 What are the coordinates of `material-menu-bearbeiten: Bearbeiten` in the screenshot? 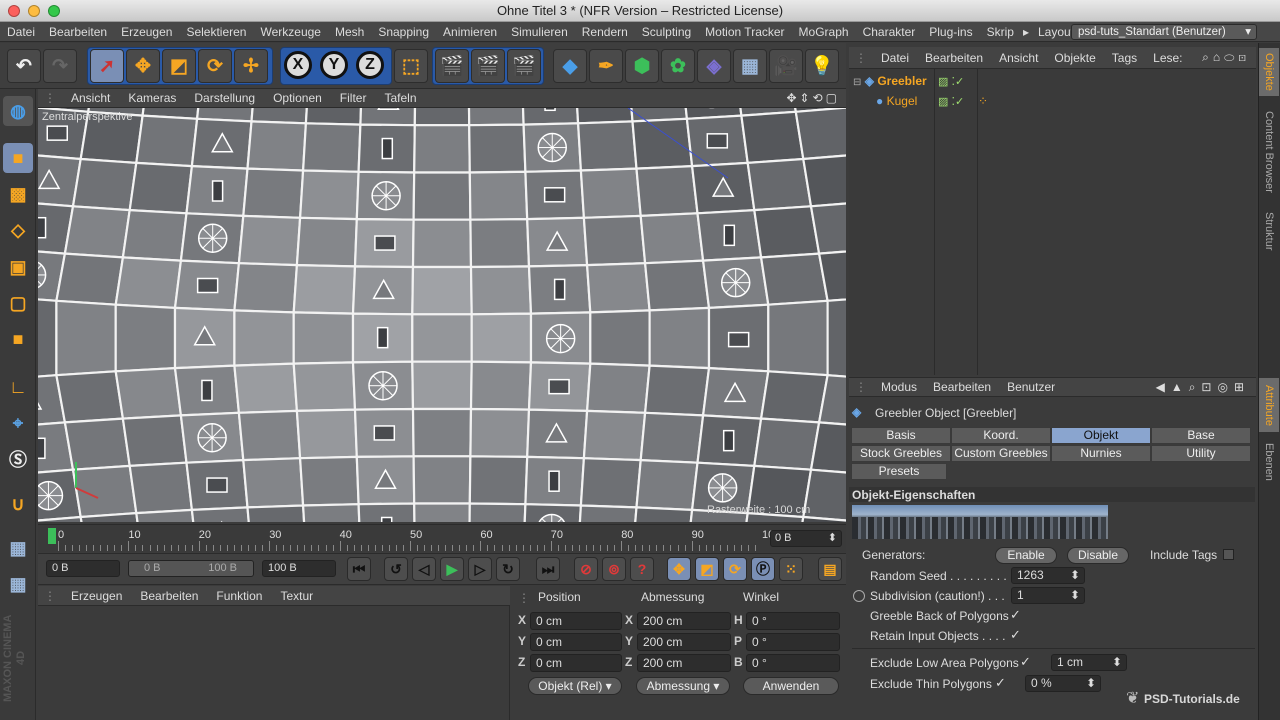 It's located at (169, 596).